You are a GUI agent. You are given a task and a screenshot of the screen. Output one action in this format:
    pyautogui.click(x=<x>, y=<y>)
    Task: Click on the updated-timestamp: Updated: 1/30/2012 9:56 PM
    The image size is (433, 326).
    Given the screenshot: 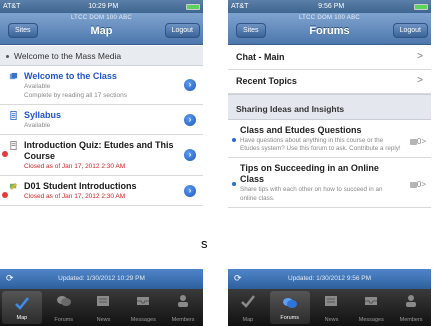 What is the action you would take?
    pyautogui.click(x=329, y=278)
    